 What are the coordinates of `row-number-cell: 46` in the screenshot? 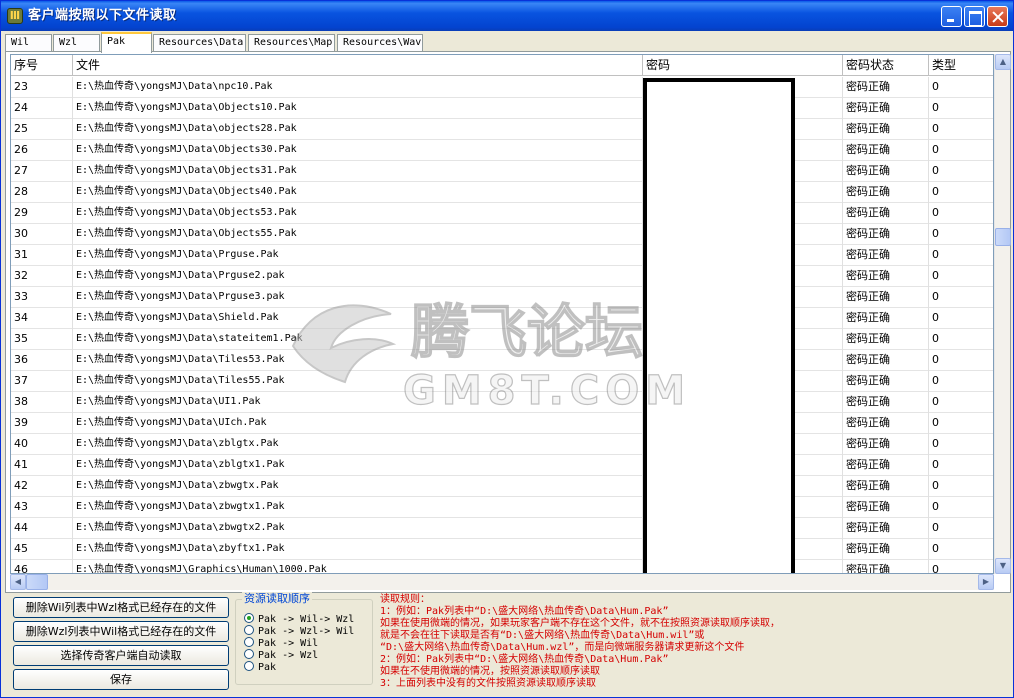 It's located at (42, 566).